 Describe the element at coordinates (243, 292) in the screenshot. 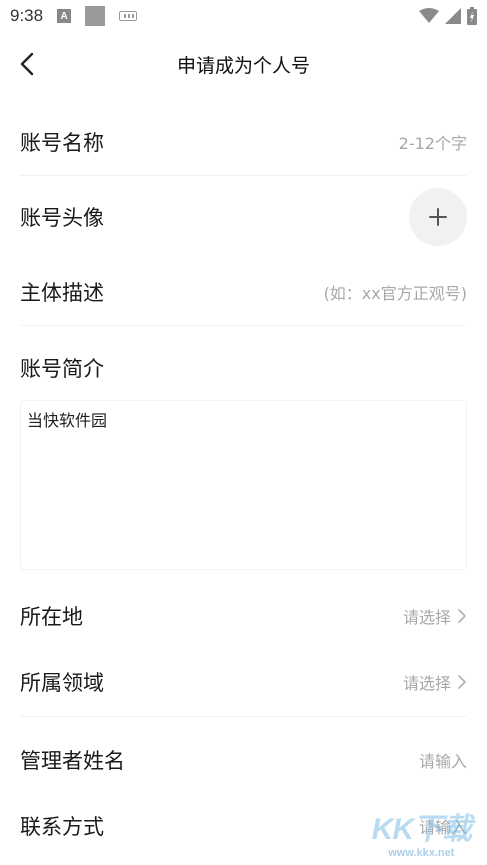

I see `entity-description-row: 主体描述 (如：xx官方正观号)` at that location.